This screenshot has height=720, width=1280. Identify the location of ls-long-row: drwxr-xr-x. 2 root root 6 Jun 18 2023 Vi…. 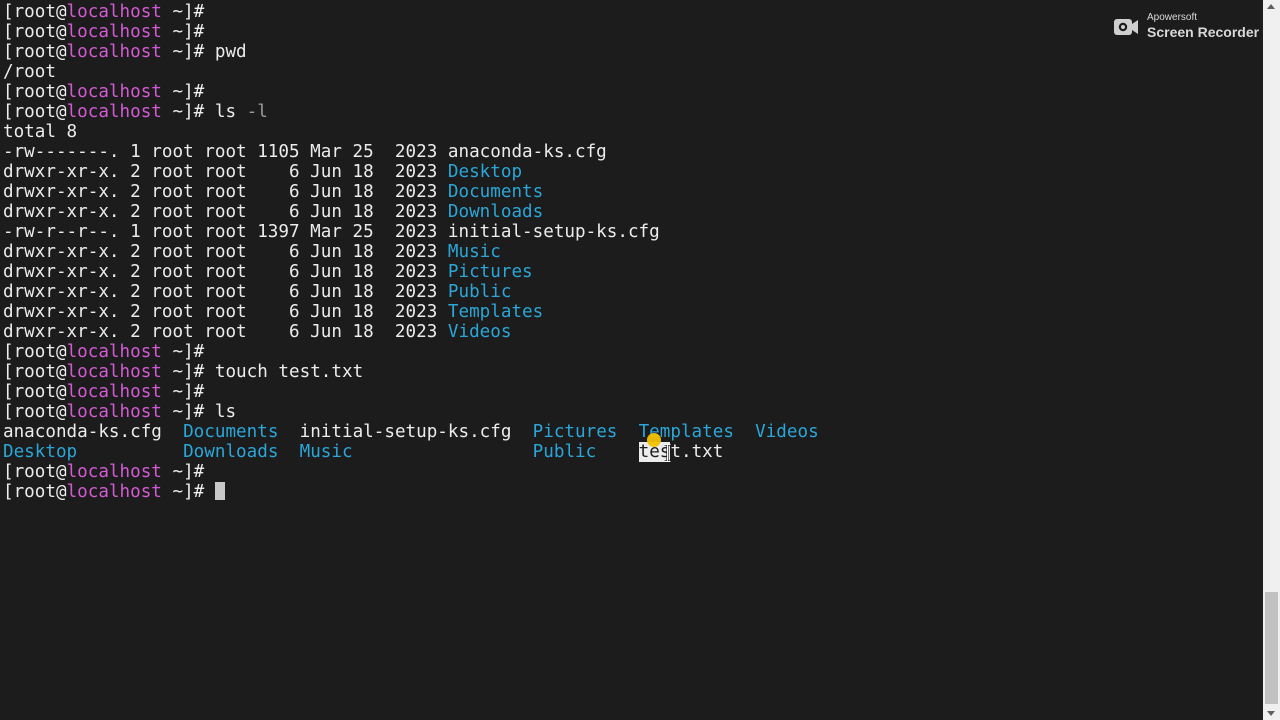
(411, 332).